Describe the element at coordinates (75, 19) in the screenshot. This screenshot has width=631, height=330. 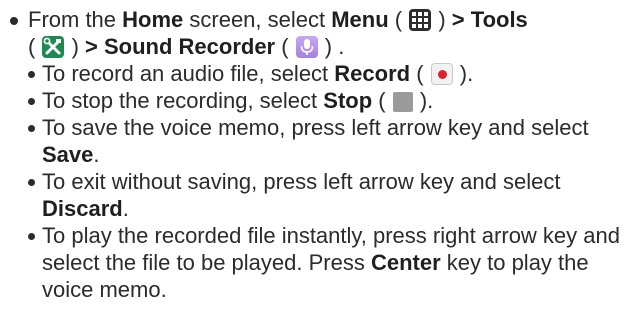
I see `text-segment: From the` at that location.